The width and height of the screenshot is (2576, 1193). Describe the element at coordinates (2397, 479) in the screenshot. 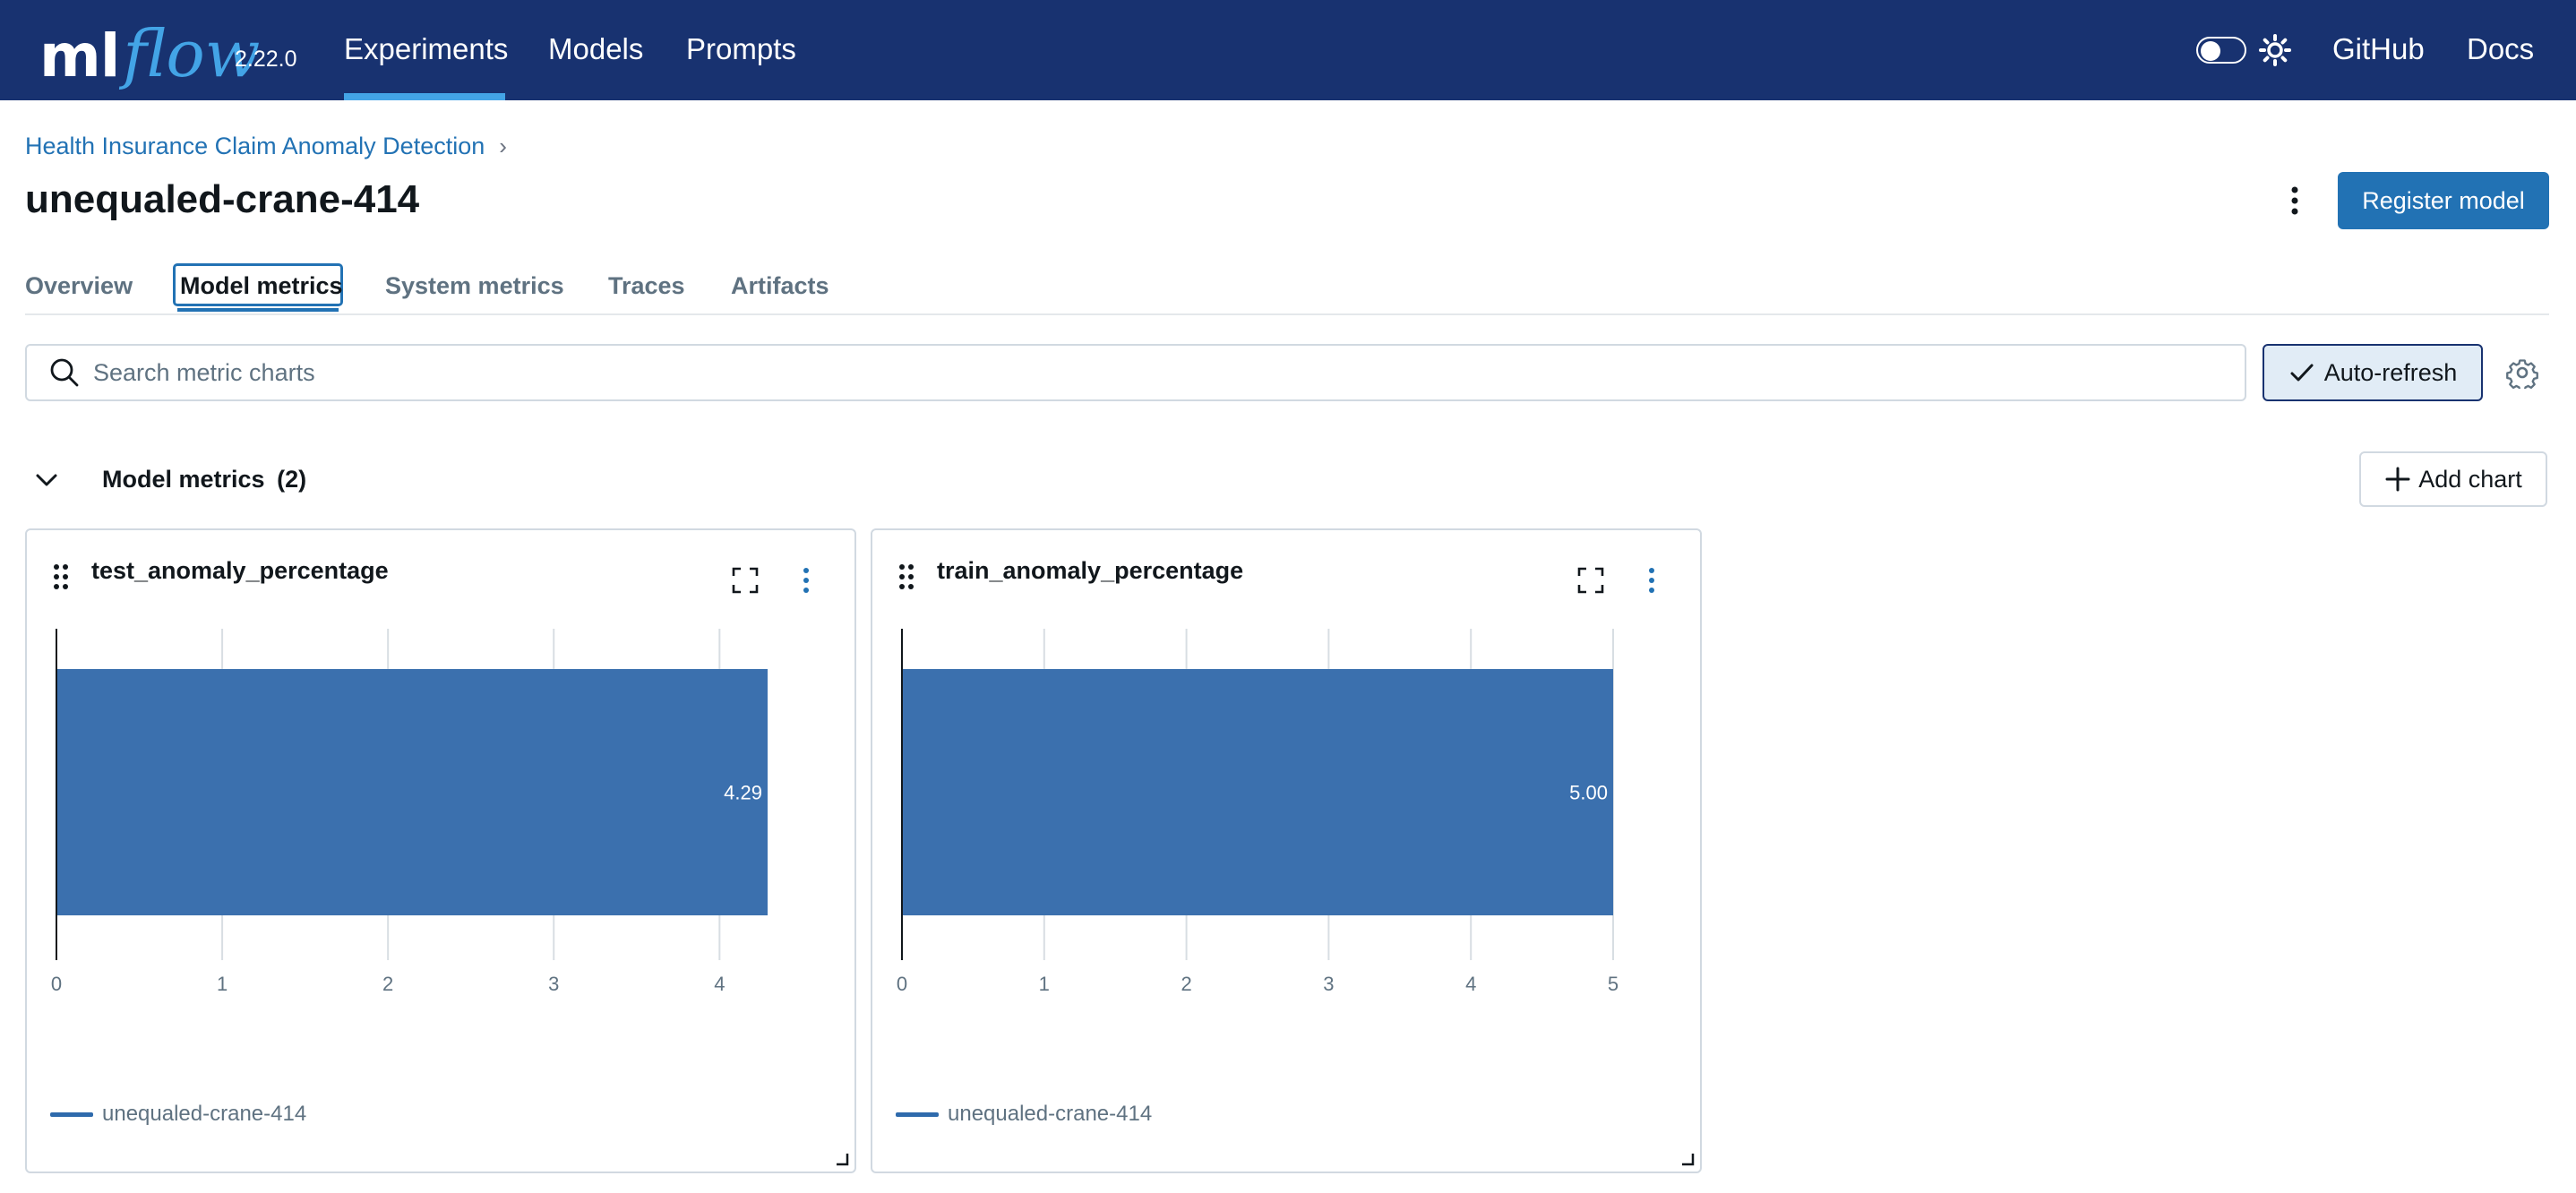

I see `plus-icon` at that location.